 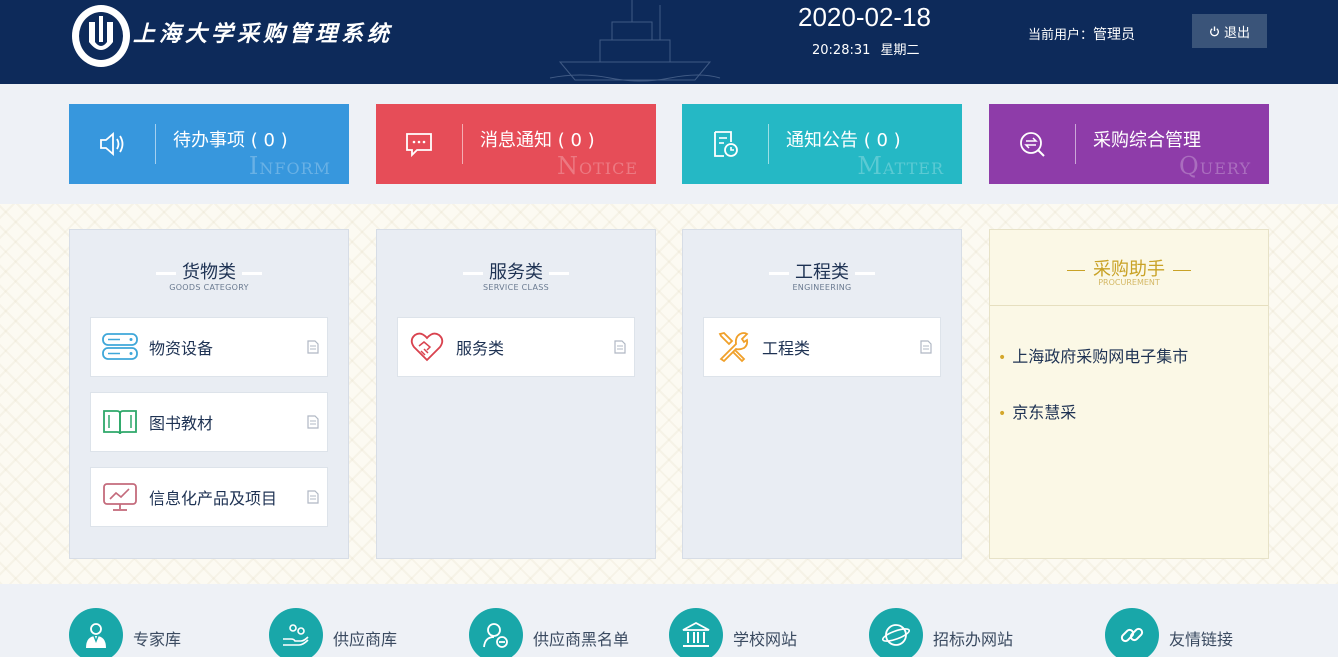 What do you see at coordinates (1214, 30) in the screenshot?
I see `power-icon` at bounding box center [1214, 30].